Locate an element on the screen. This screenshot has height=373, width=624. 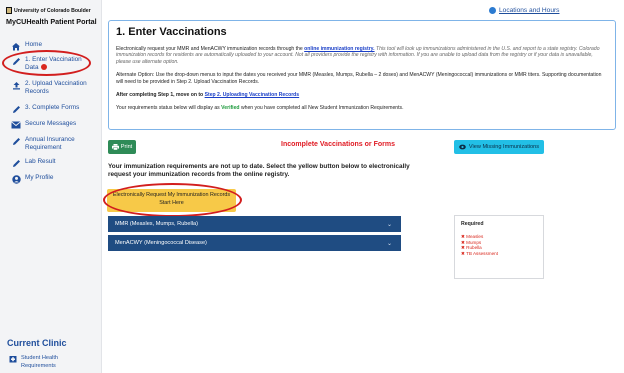
home-icon is located at coordinates (16, 46).